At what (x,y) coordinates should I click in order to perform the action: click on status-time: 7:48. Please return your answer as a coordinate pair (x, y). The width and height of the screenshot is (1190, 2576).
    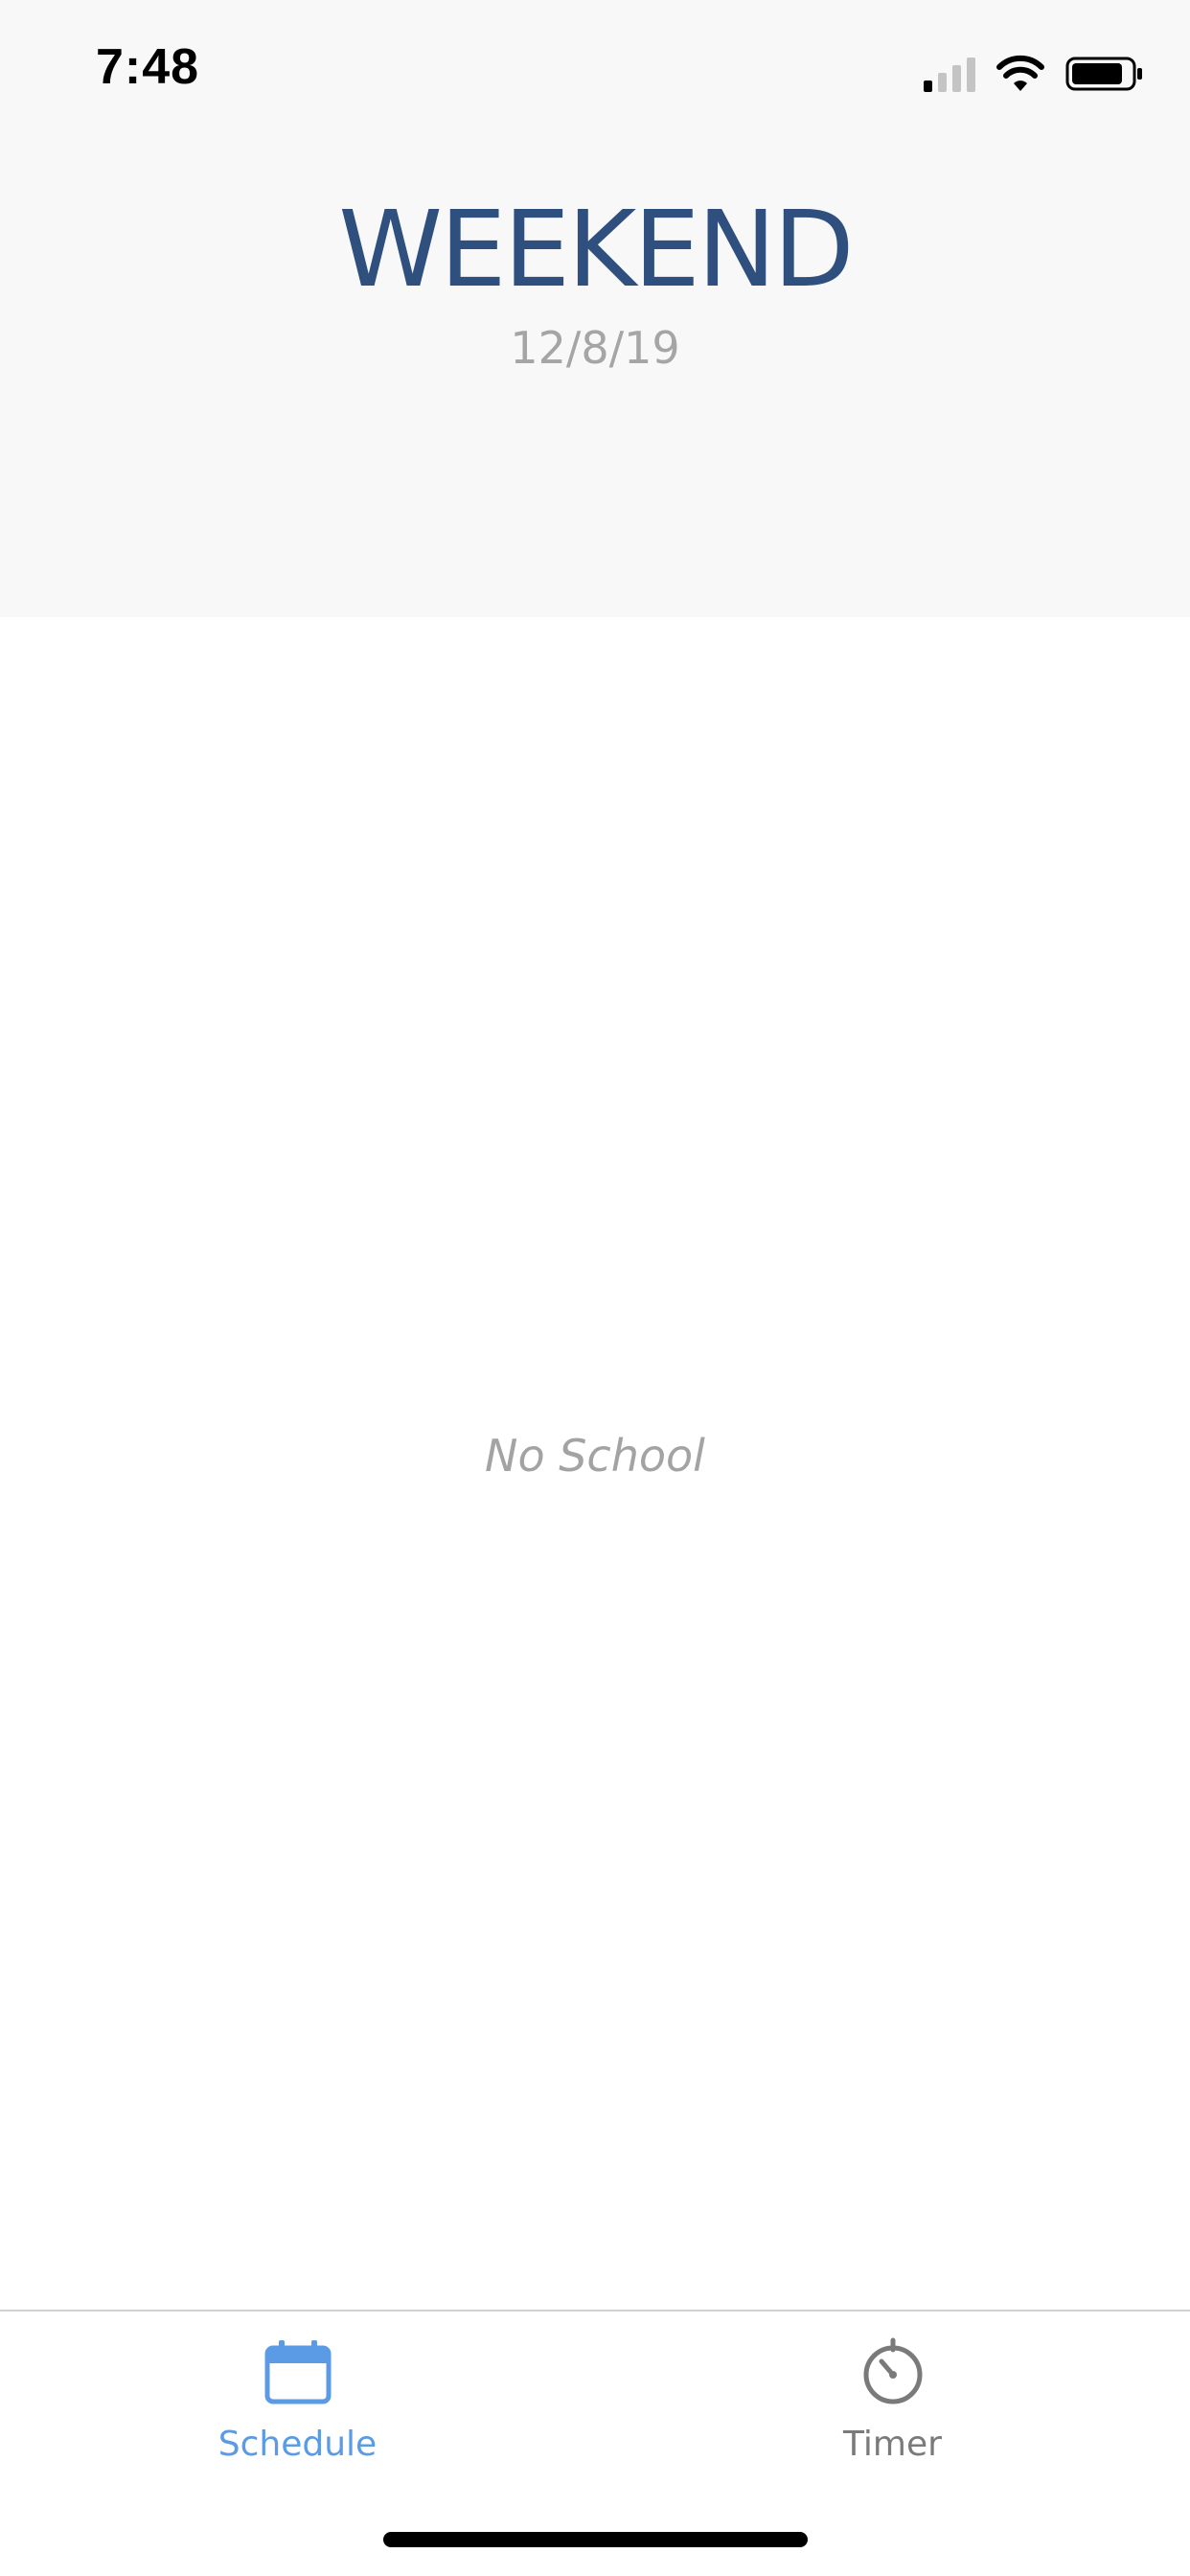
    Looking at the image, I should click on (148, 67).